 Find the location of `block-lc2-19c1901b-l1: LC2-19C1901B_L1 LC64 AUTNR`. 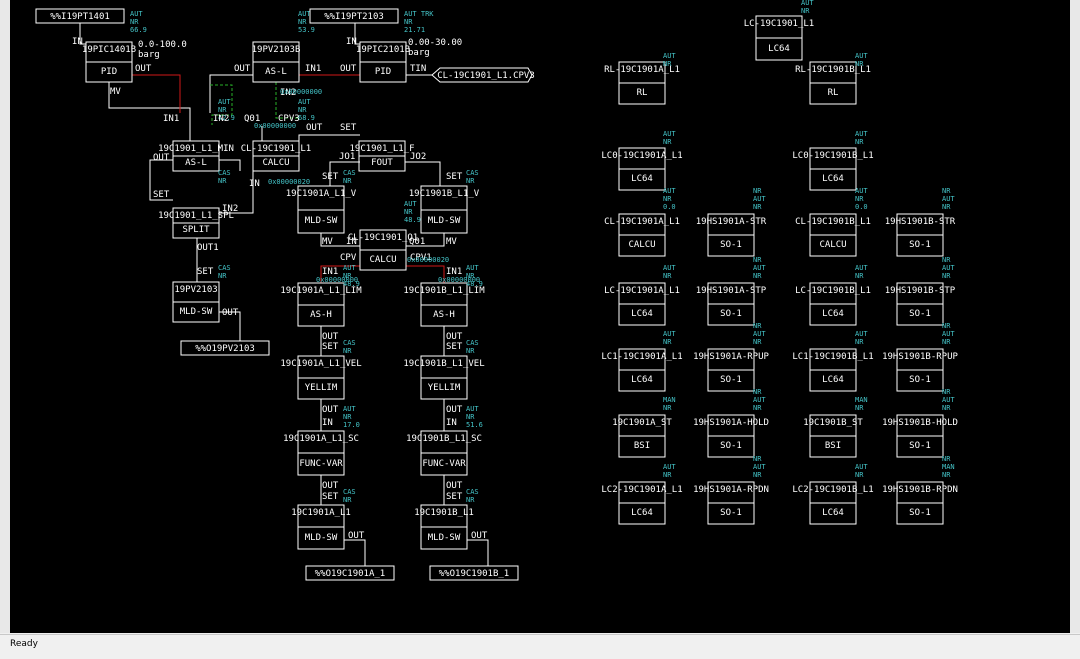

block-lc2-19c1901b-l1: LC2-19C1901B_L1 LC64 AUTNR is located at coordinates (833, 494).